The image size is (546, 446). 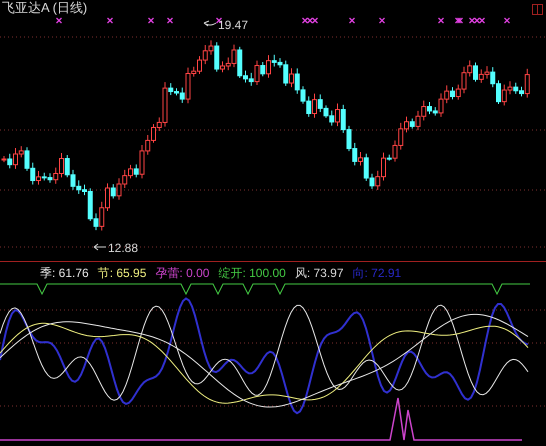 What do you see at coordinates (182, 272) in the screenshot?
I see `indicator-value: 孕蕾: 0.00` at bounding box center [182, 272].